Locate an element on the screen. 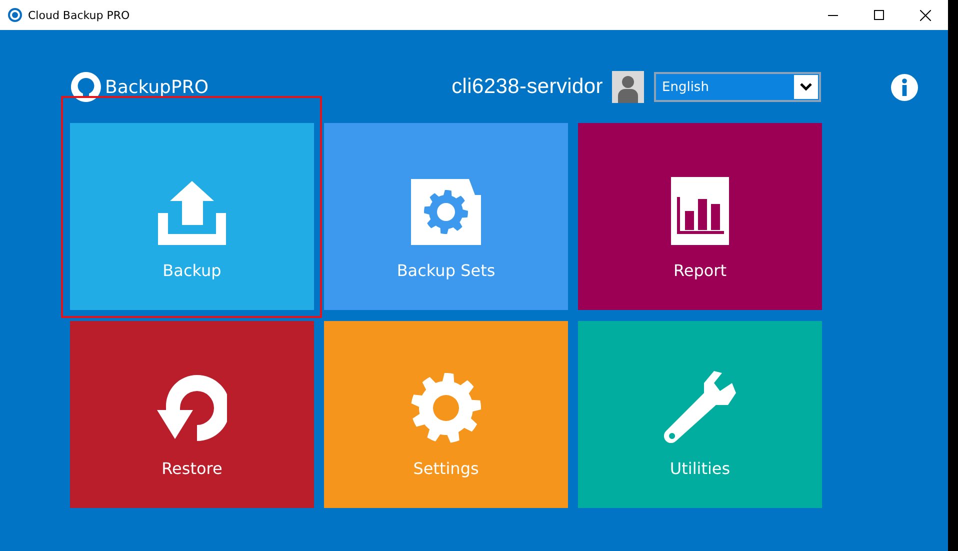 Image resolution: width=958 pixels, height=551 pixels. tile-button: Settings is located at coordinates (446, 414).